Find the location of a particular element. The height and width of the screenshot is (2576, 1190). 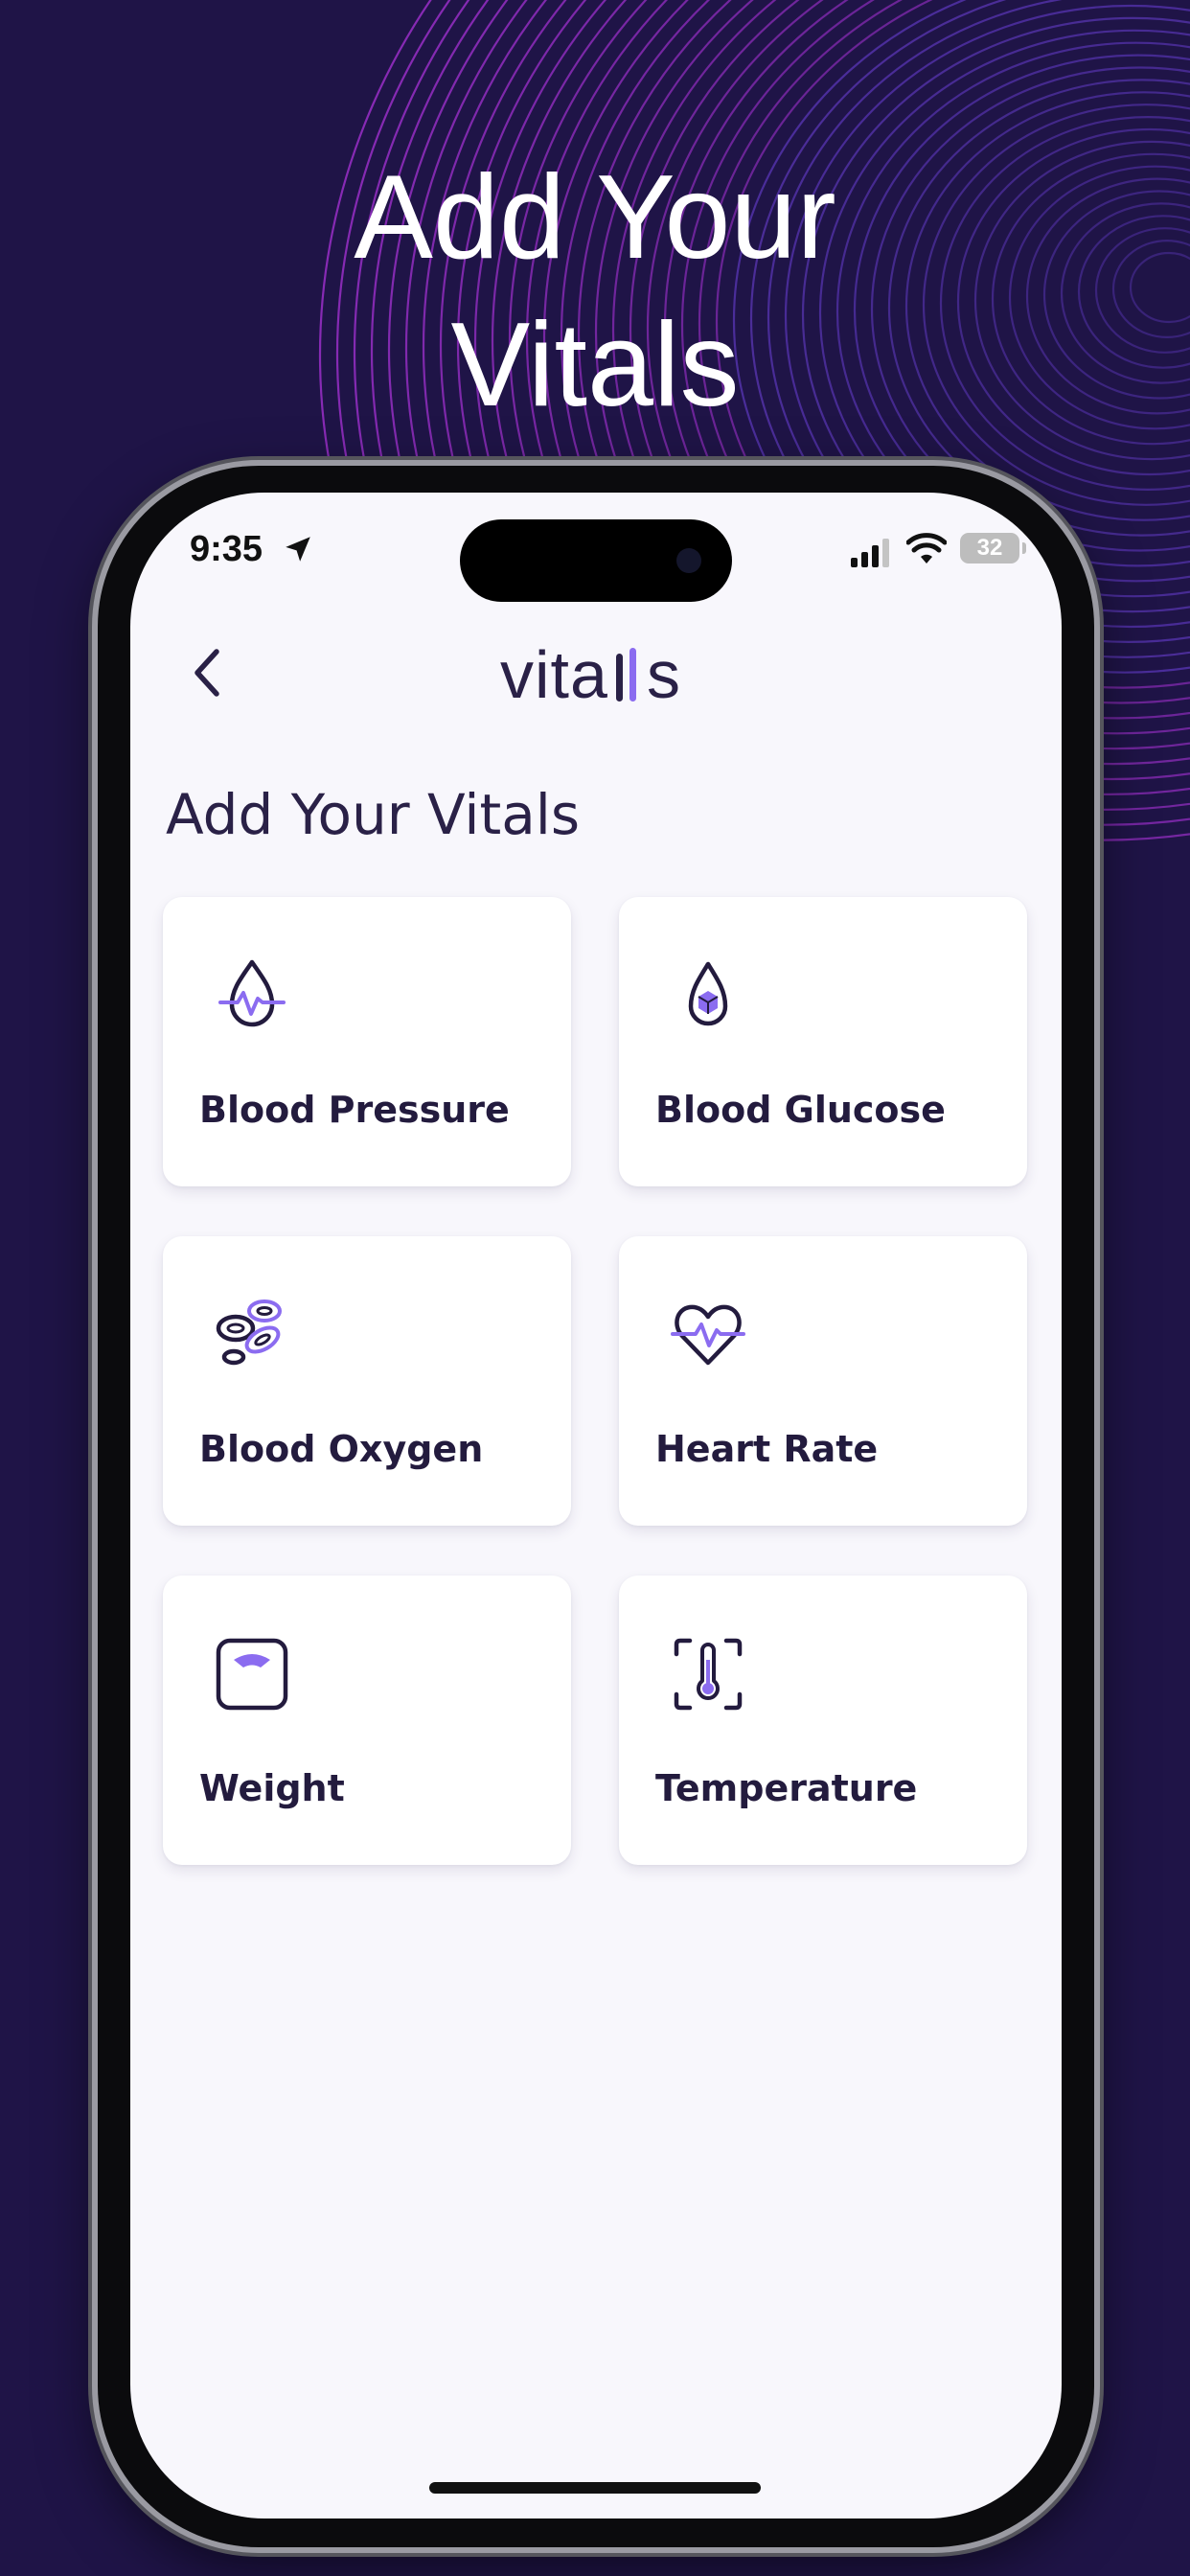

card-blood-glucose: Blood Glucose is located at coordinates (823, 1041).